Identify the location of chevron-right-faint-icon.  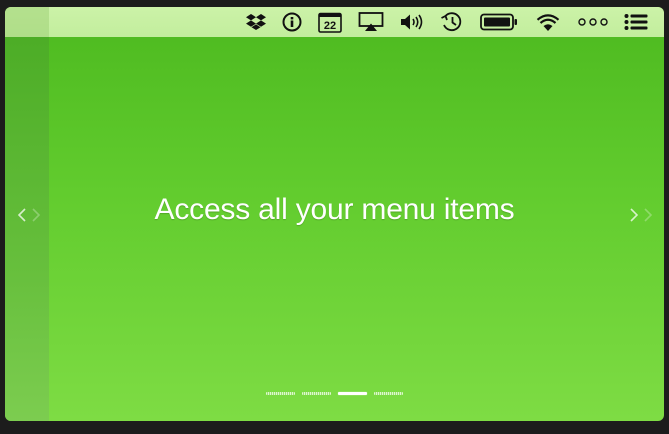
(648, 215).